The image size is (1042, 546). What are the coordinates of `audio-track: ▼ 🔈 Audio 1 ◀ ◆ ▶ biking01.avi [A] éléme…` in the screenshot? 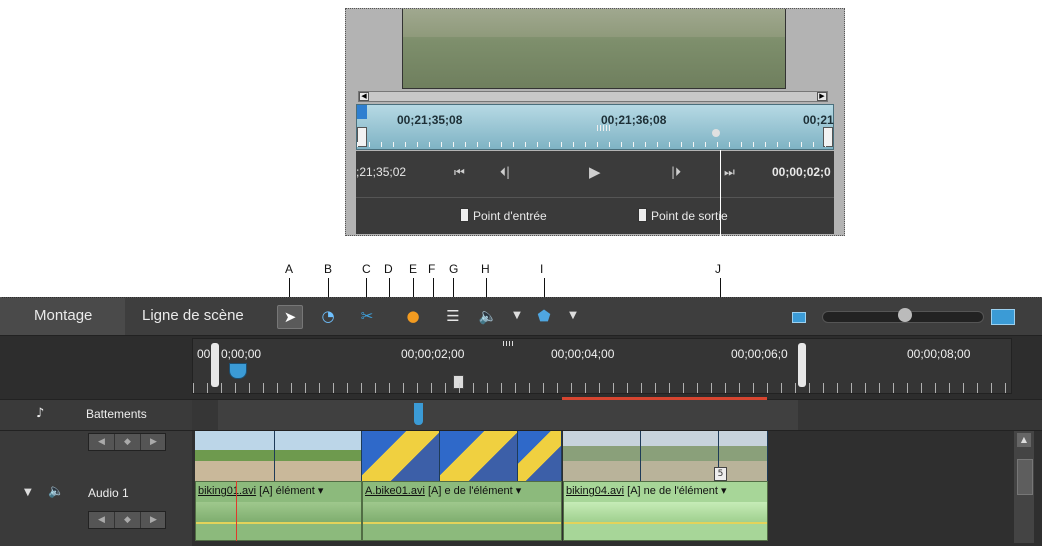 It's located at (521, 513).